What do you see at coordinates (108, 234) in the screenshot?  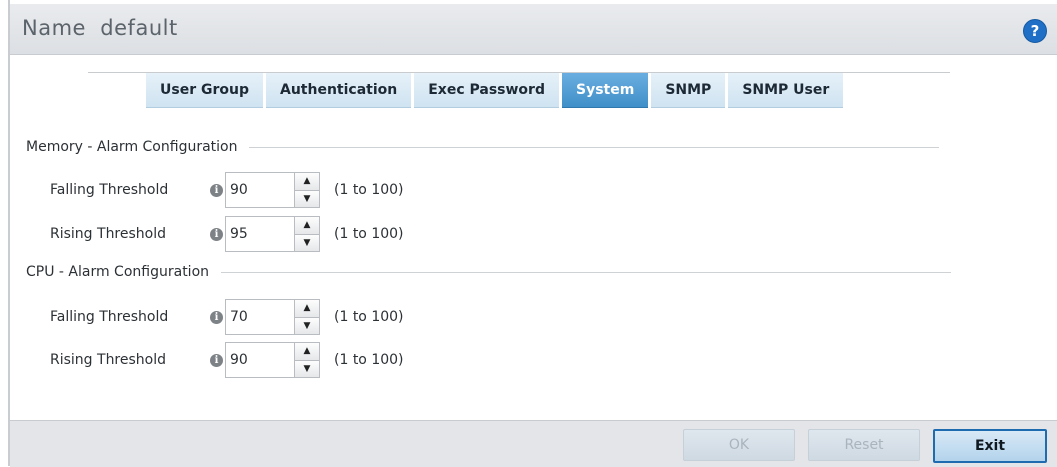 I see `memory-rising-label: Rising Threshold` at bounding box center [108, 234].